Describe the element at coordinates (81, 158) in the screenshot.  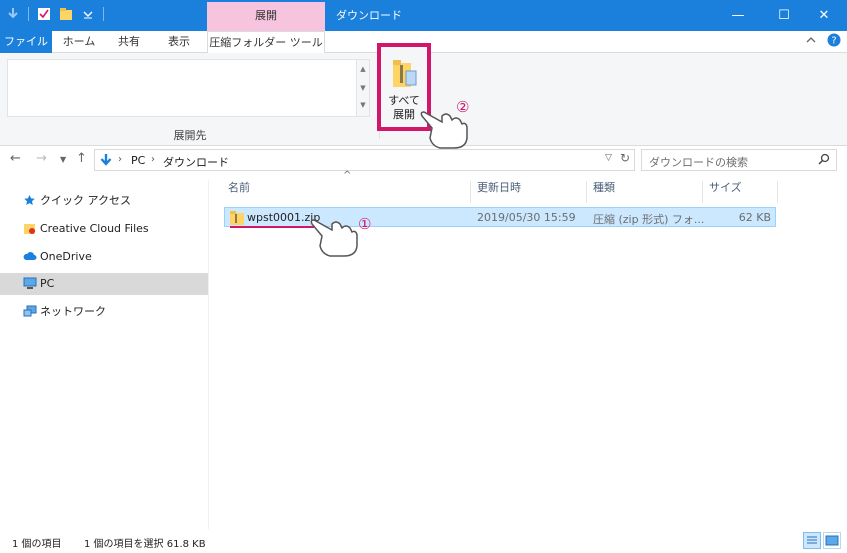
I see `up-button: ↑` at that location.